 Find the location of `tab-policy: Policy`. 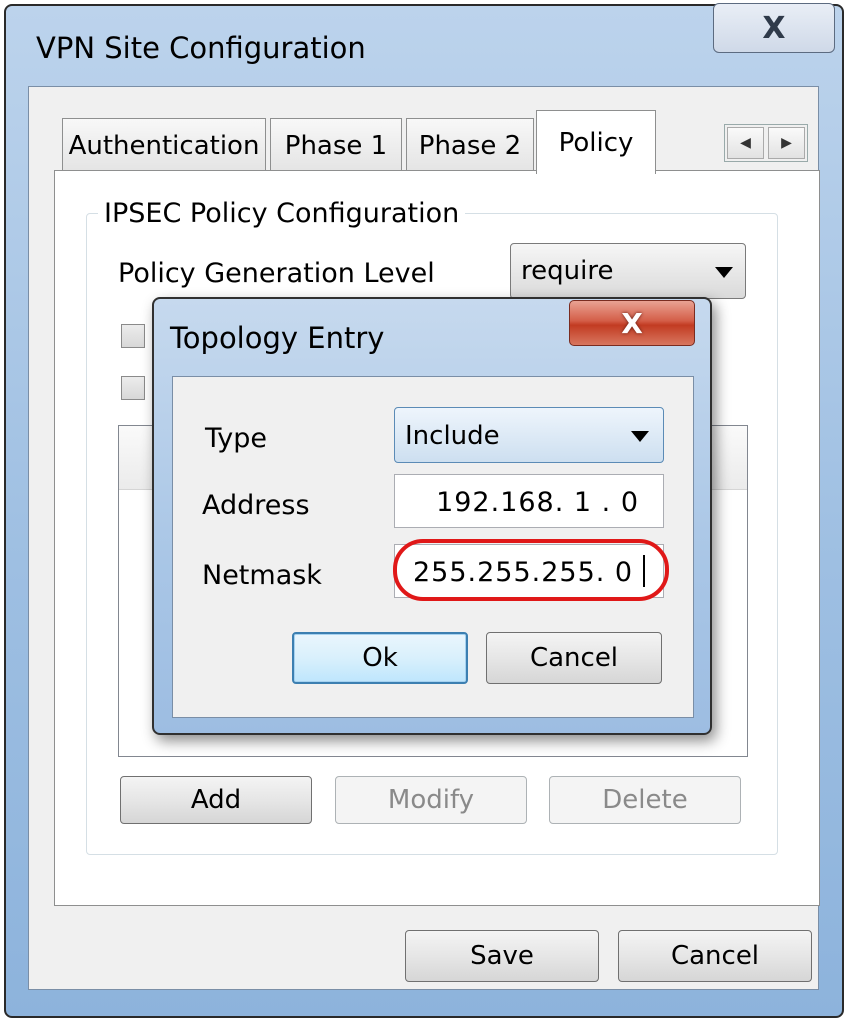

tab-policy: Policy is located at coordinates (596, 142).